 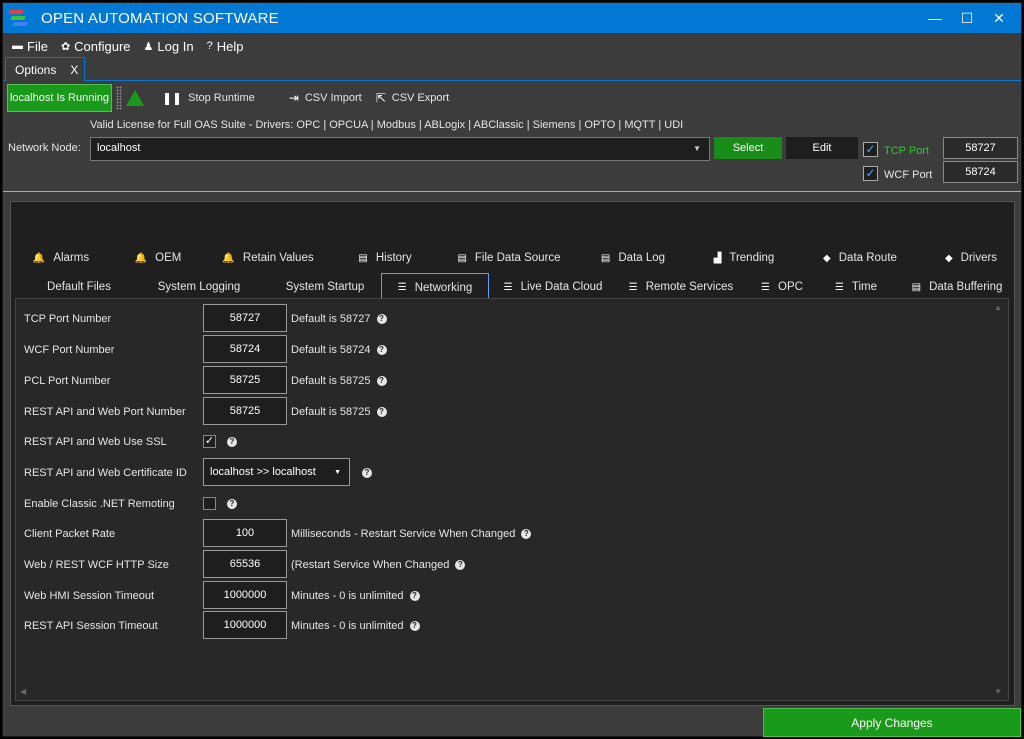 What do you see at coordinates (36, 69) in the screenshot?
I see `tab-label: Options` at bounding box center [36, 69].